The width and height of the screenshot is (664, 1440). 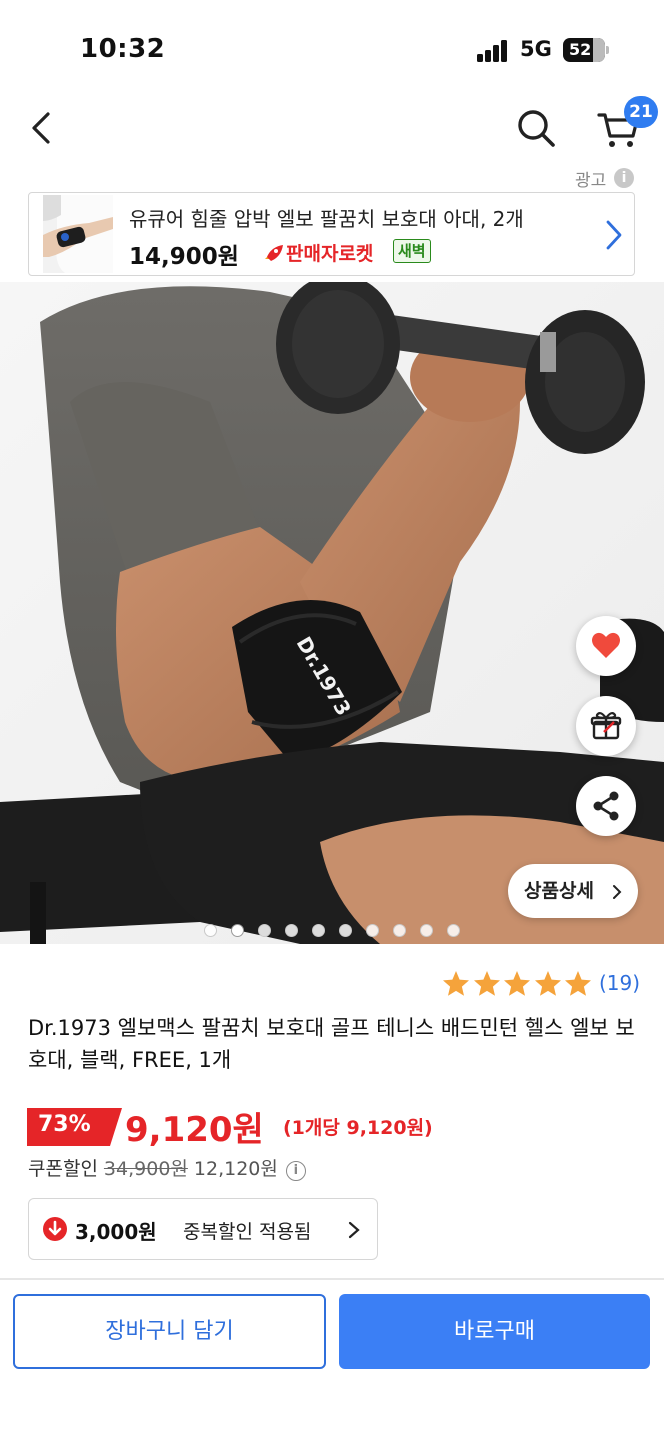 I want to click on status-bar: 10:32 5G 52, so click(x=332, y=48).